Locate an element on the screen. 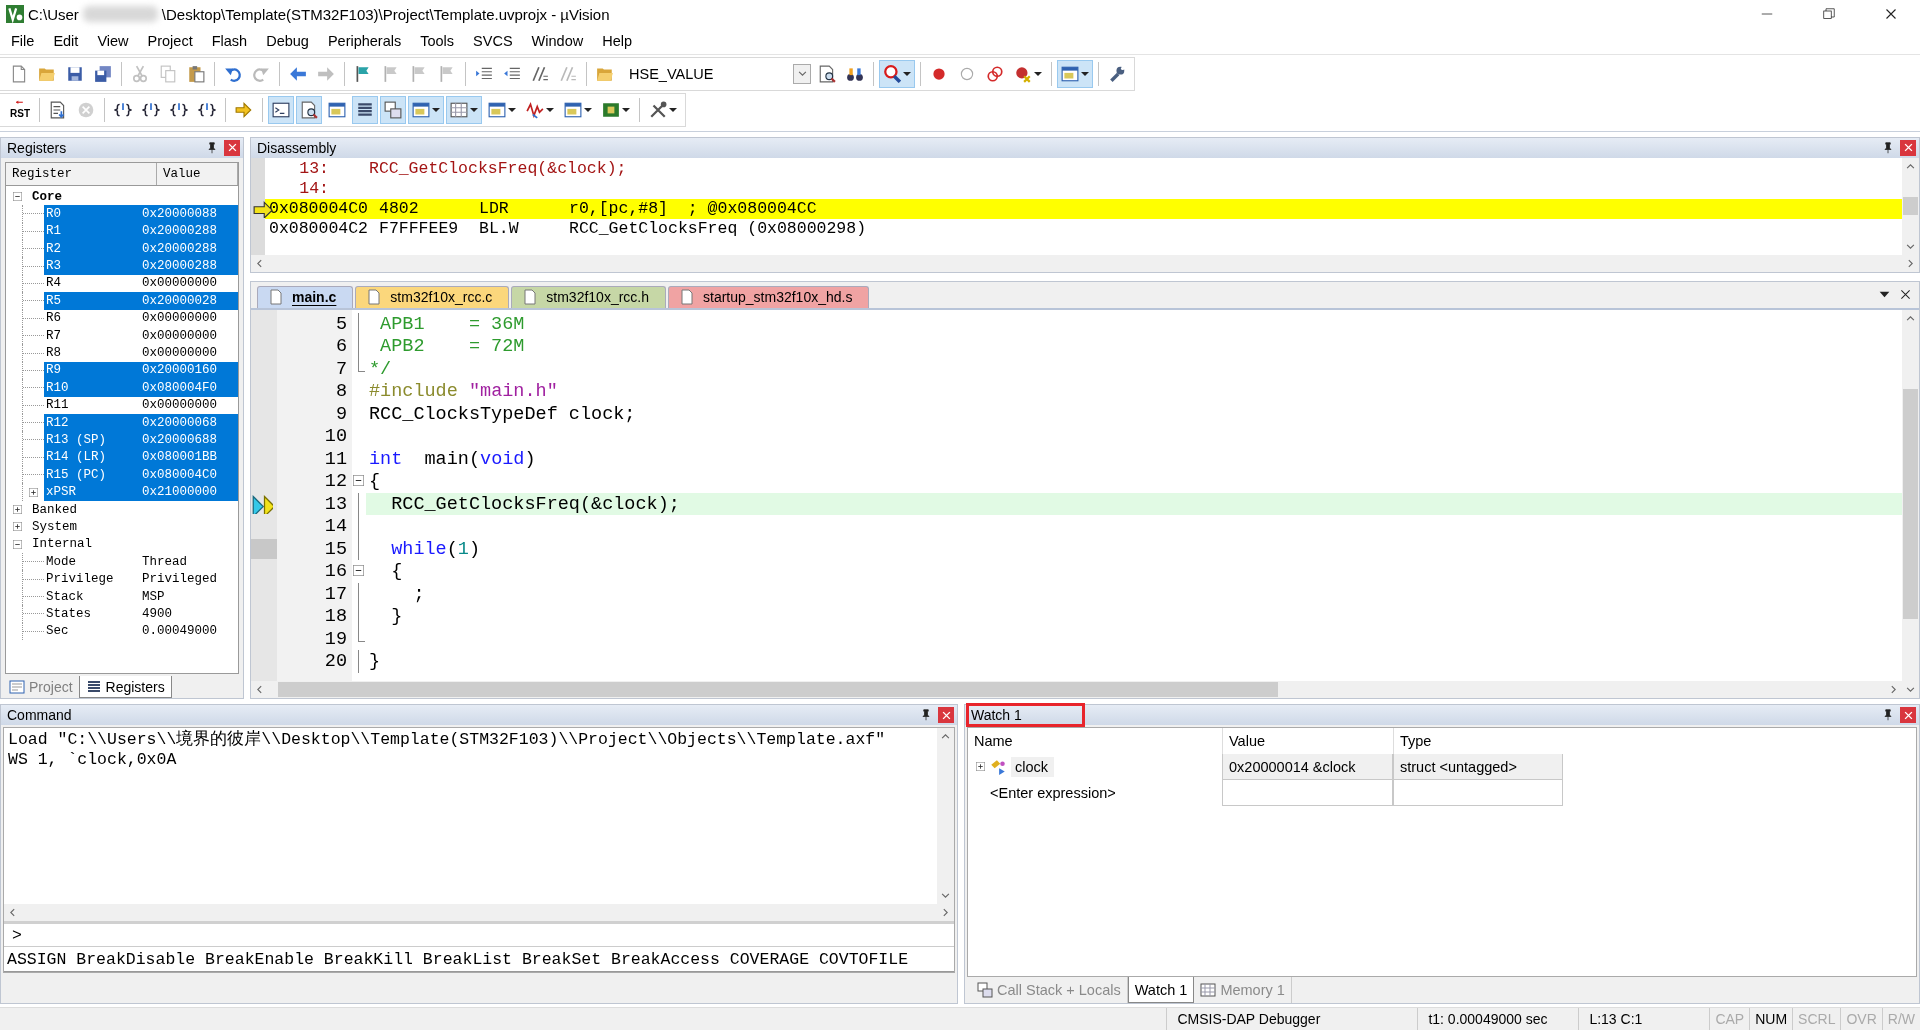  menu-item: Debug is located at coordinates (288, 40).